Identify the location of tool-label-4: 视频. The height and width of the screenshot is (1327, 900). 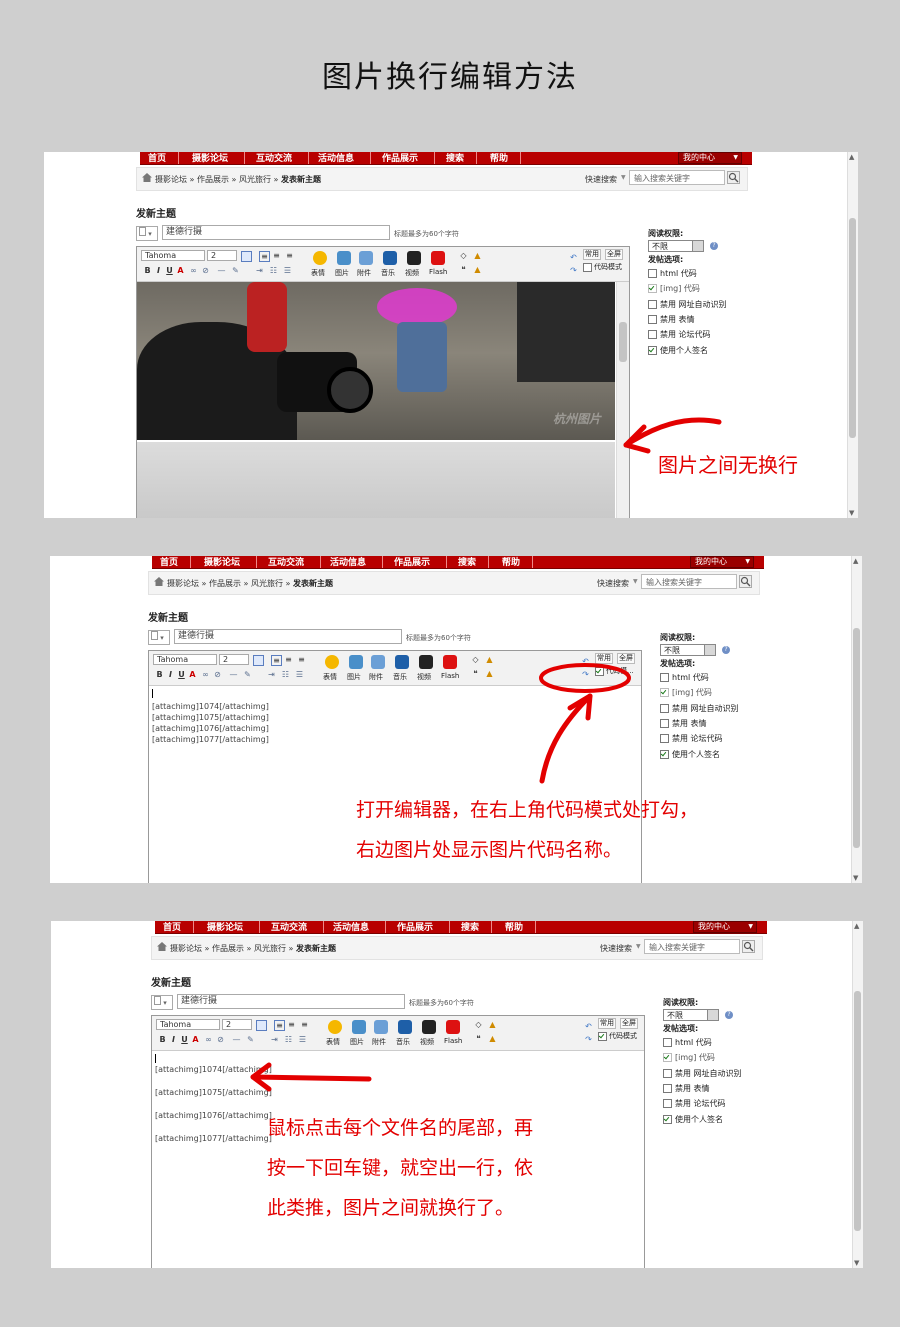
(412, 273).